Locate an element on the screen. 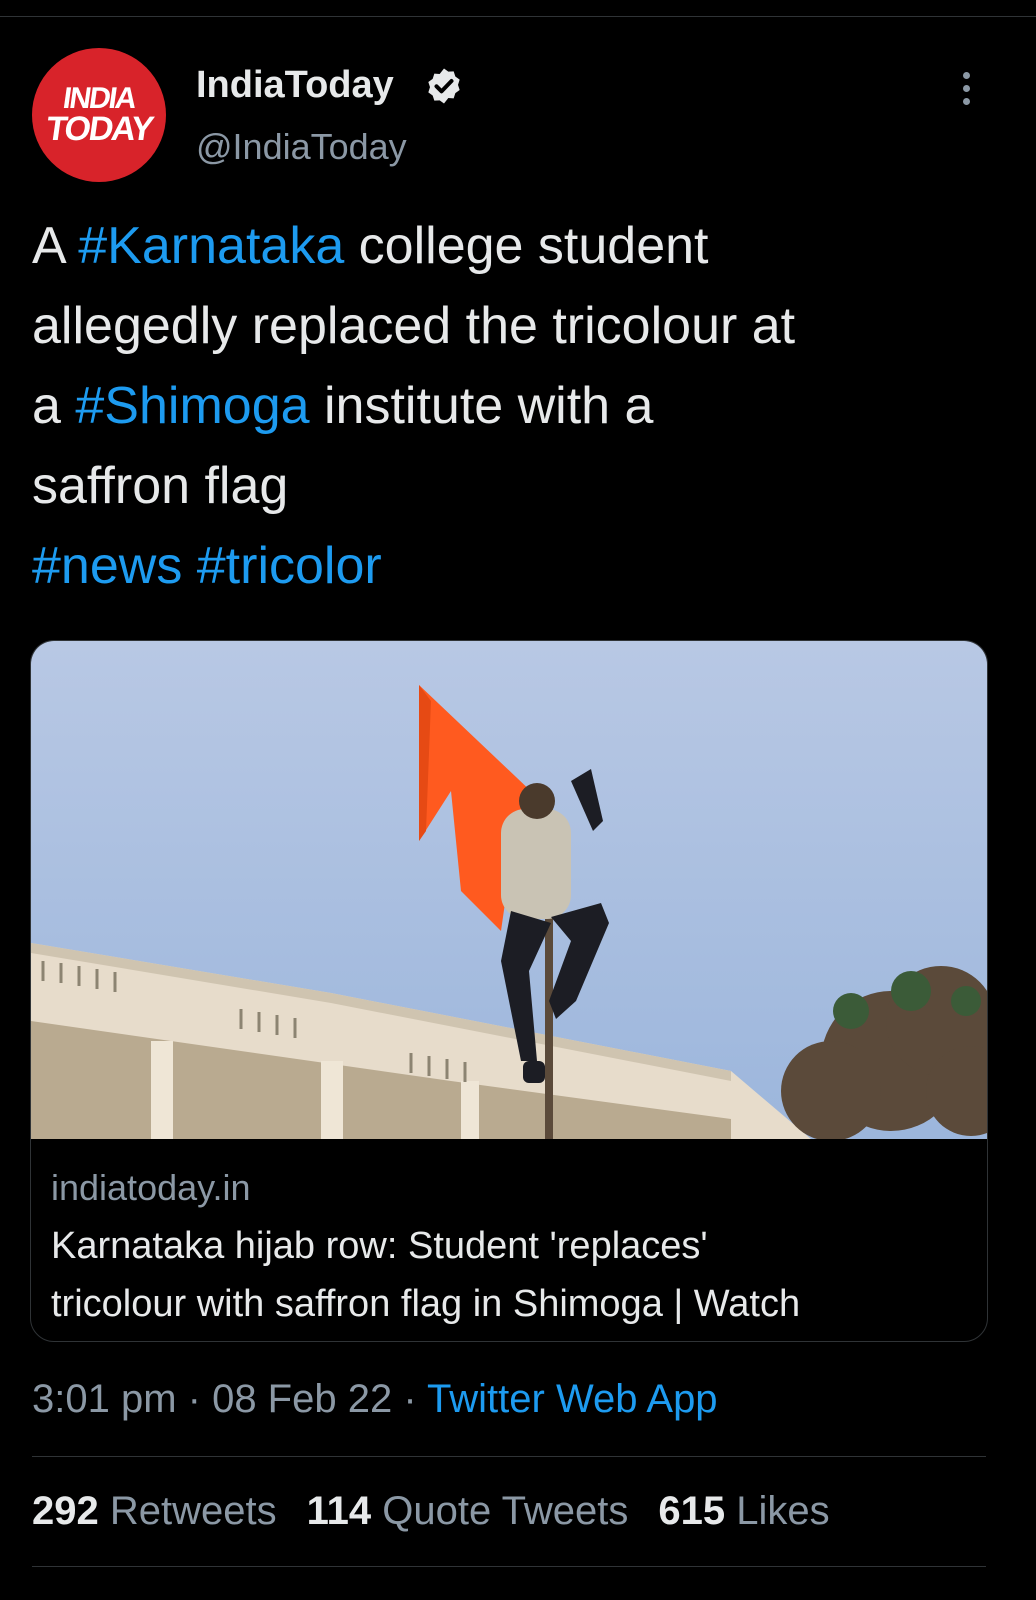  tweet-text-line: allegedly replaced the tricolour at is located at coordinates (512, 326).